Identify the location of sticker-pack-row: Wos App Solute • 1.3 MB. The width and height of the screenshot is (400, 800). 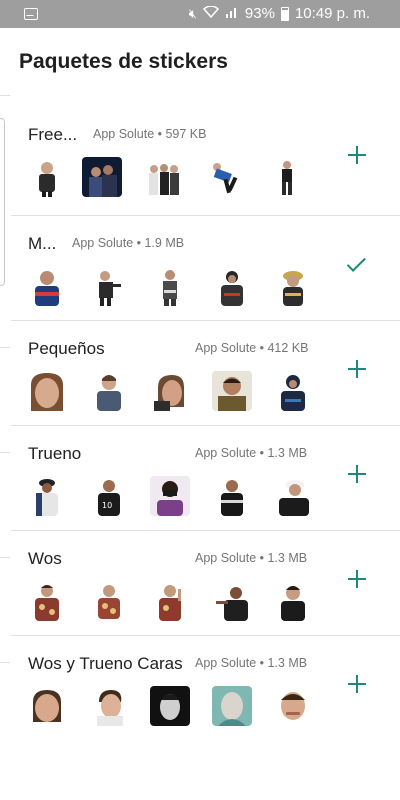
(205, 582).